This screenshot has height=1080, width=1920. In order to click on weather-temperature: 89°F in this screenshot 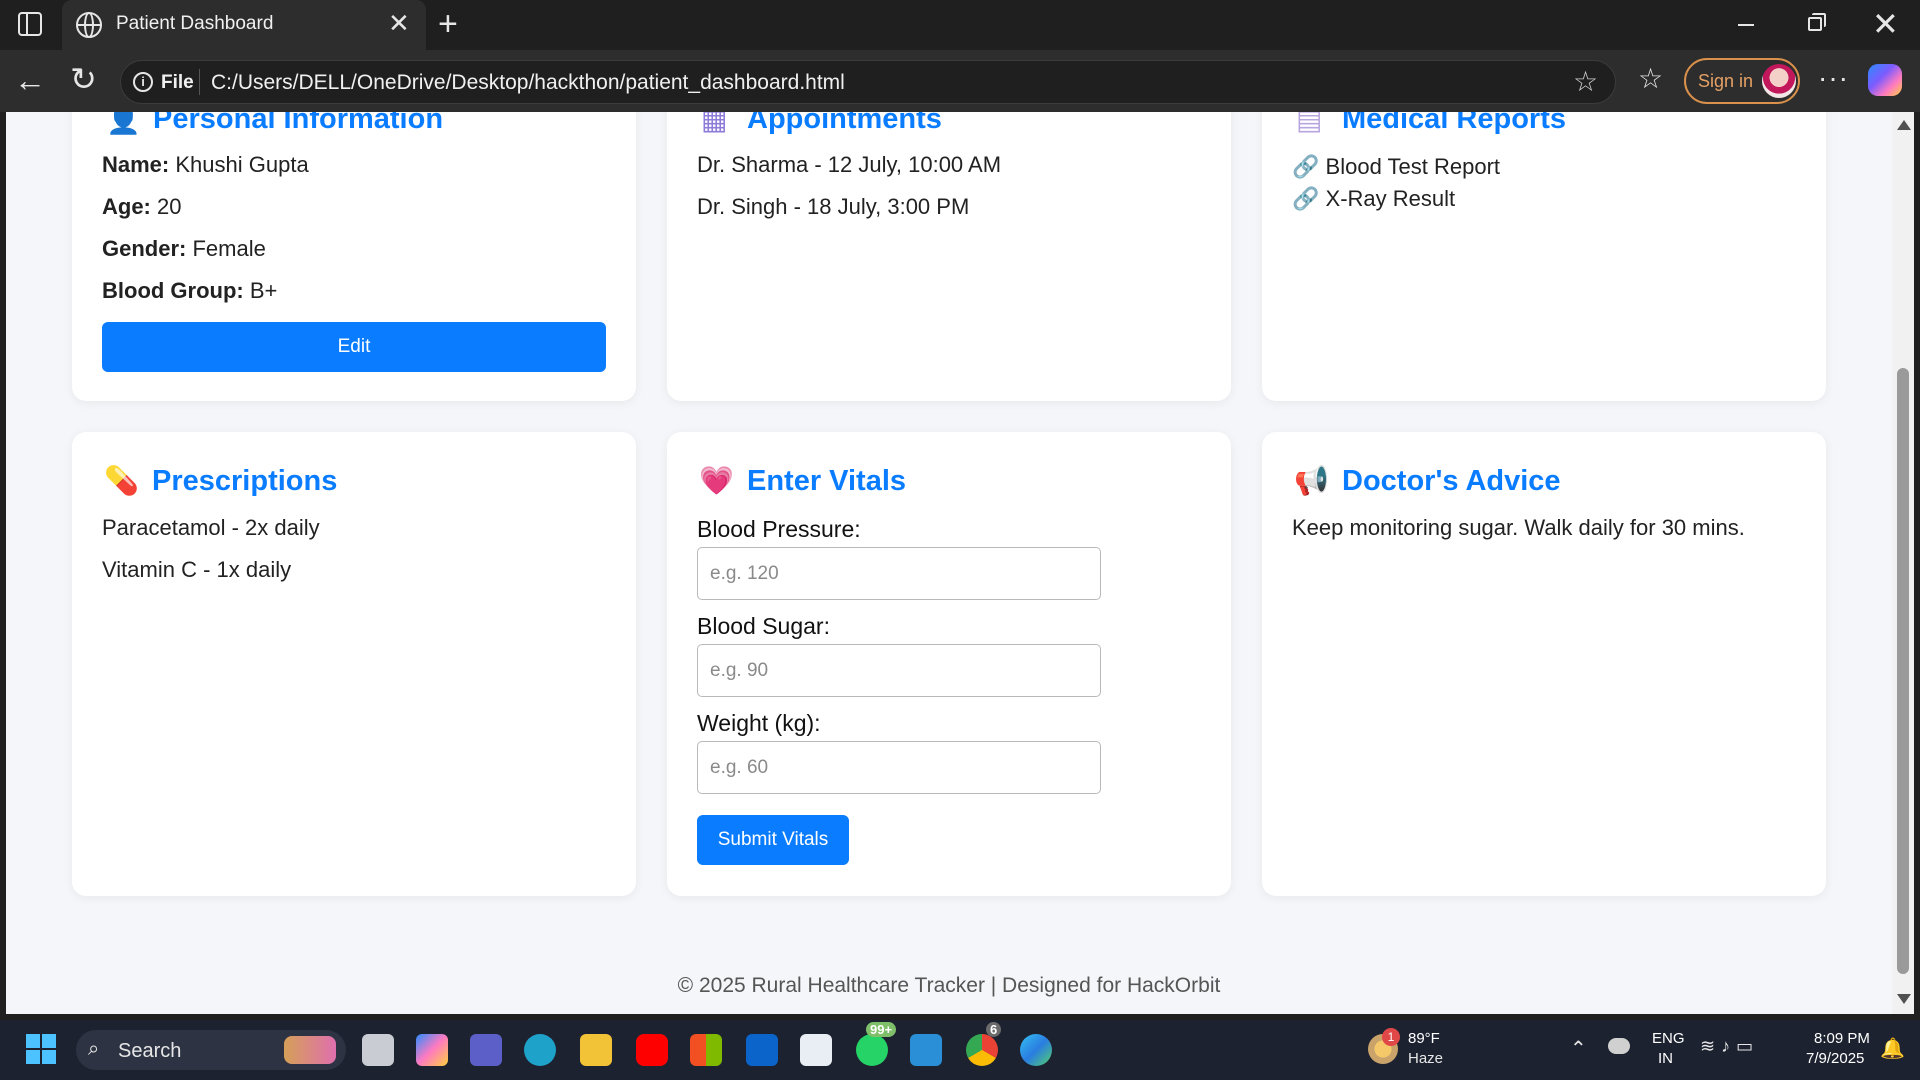, I will do `click(1424, 1038)`.